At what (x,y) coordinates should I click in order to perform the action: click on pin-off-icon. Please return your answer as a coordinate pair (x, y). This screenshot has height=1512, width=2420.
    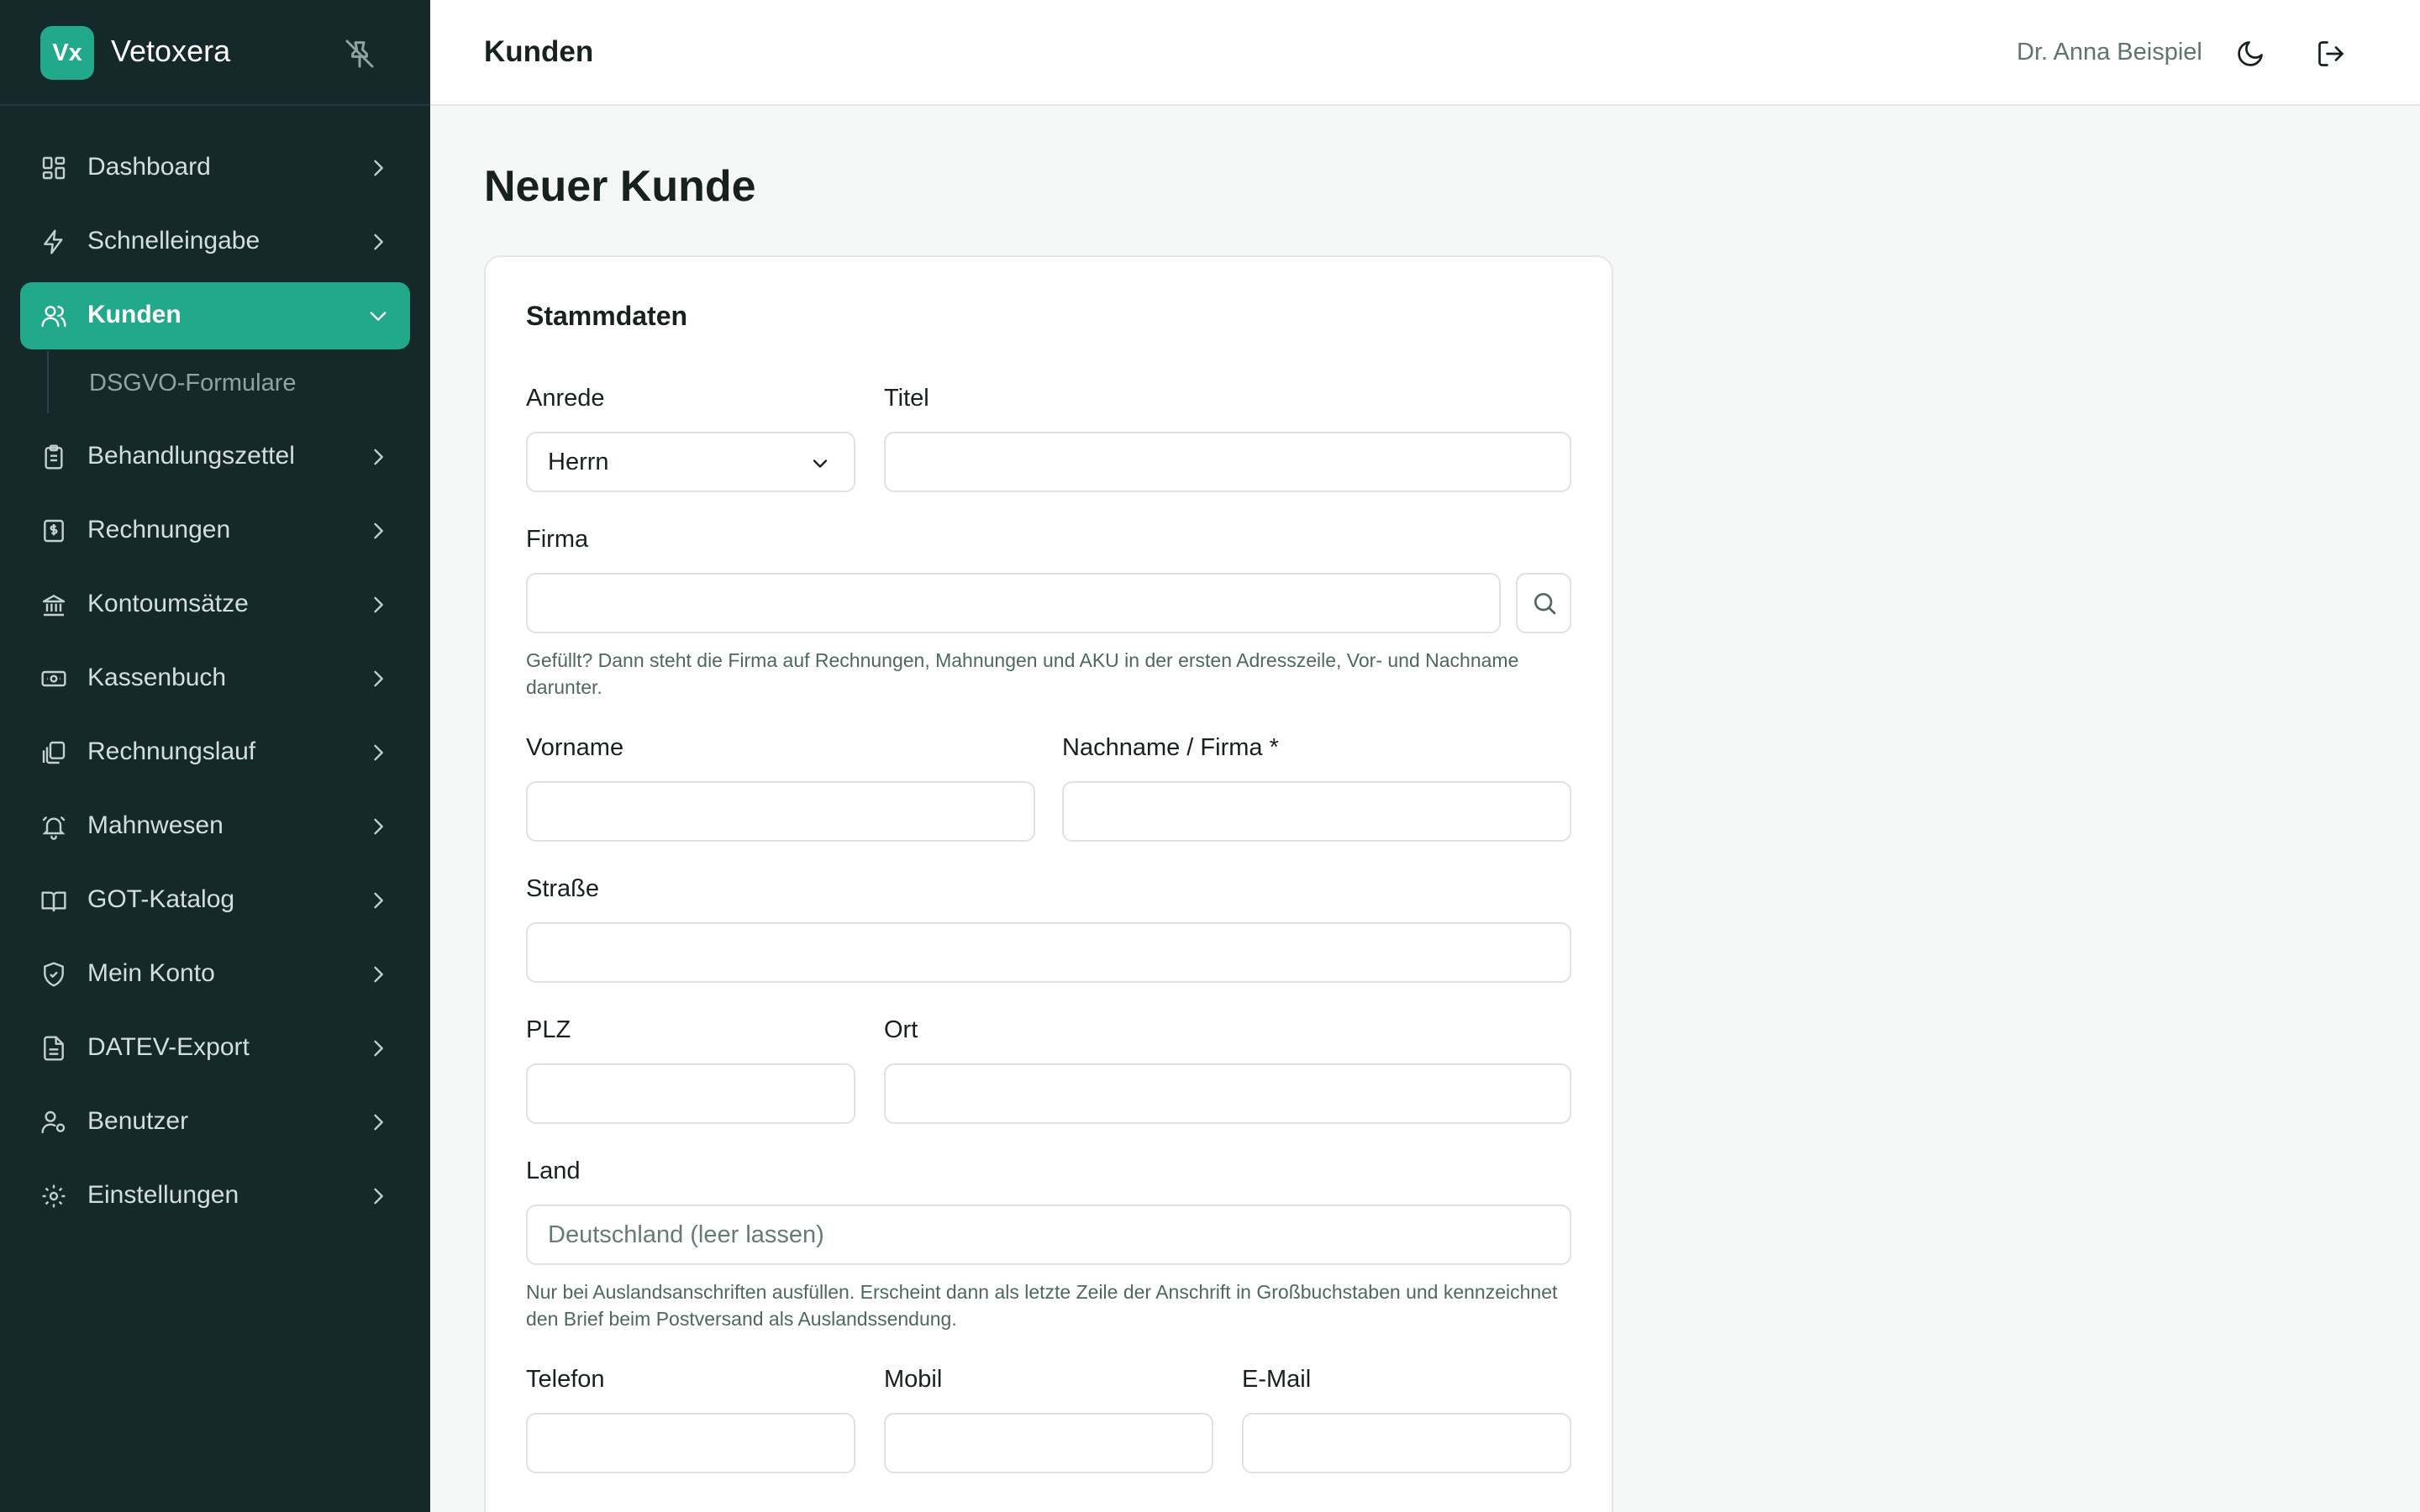
    Looking at the image, I should click on (359, 54).